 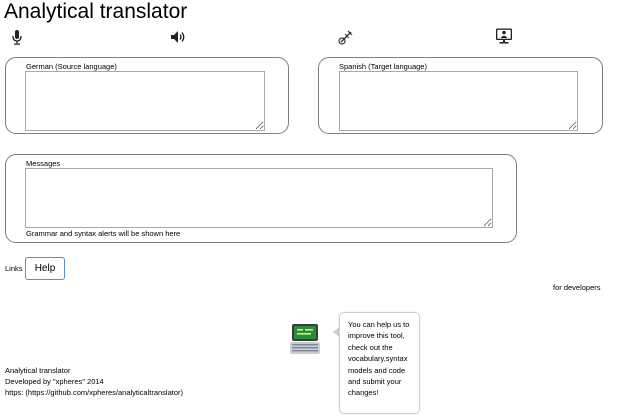 What do you see at coordinates (17, 37) in the screenshot?
I see `microphone-icon` at bounding box center [17, 37].